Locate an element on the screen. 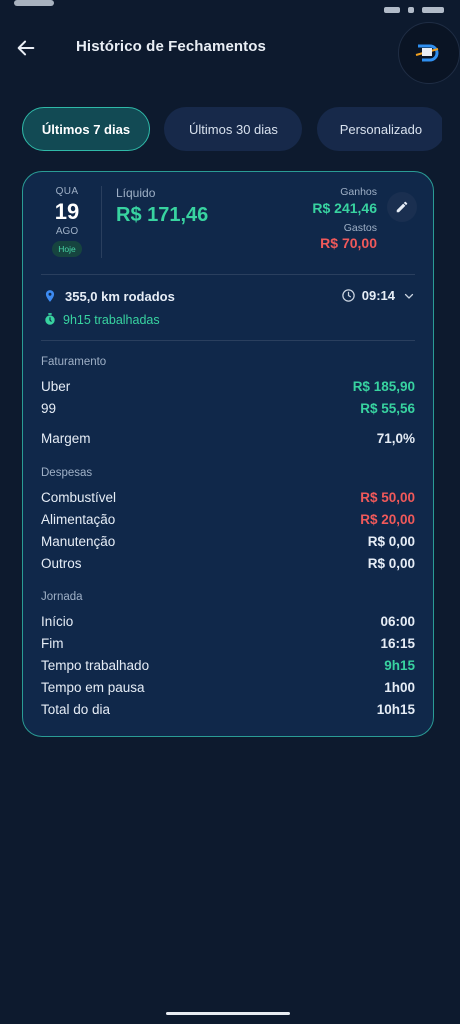 This screenshot has height=1024, width=460. time-value: 09:14 is located at coordinates (378, 295).